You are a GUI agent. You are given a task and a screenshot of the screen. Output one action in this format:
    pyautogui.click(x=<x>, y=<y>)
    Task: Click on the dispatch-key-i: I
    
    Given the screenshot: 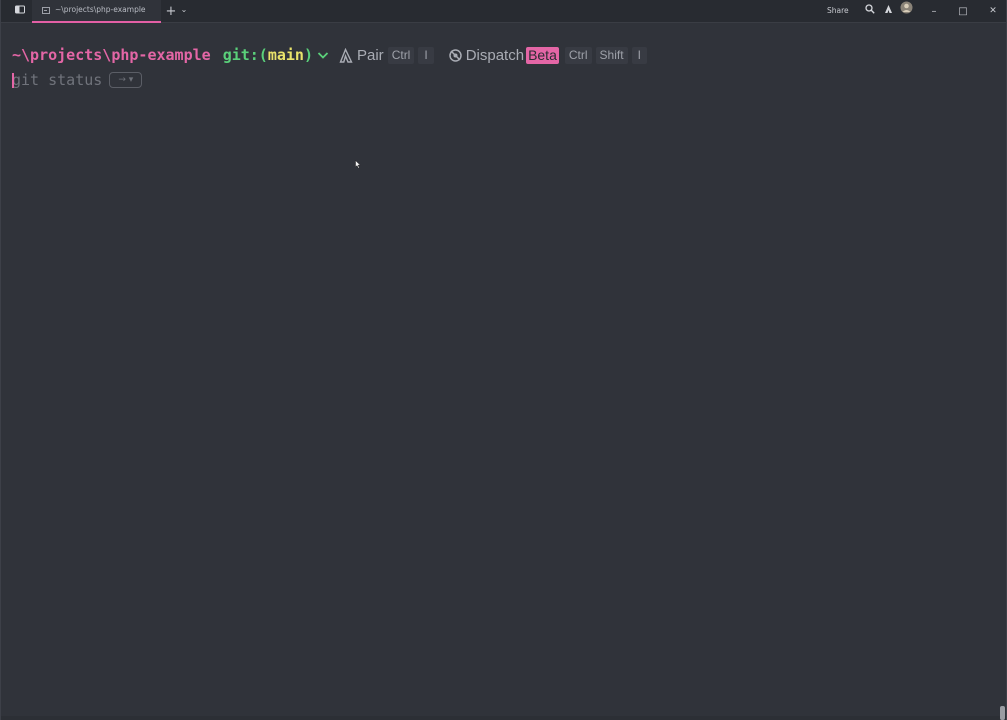 What is the action you would take?
    pyautogui.click(x=639, y=55)
    